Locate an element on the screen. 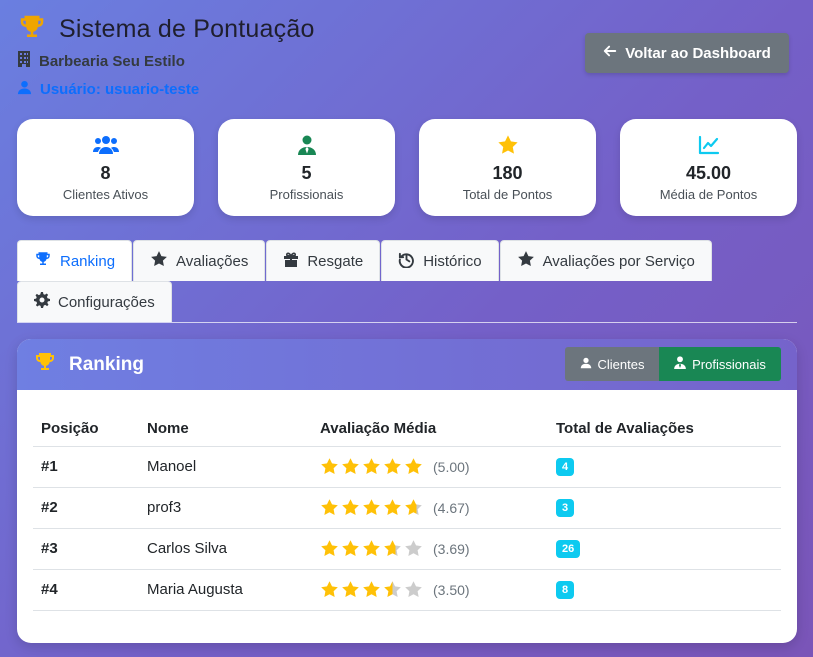  current-user: Usuário: usuario-teste is located at coordinates (166, 89).